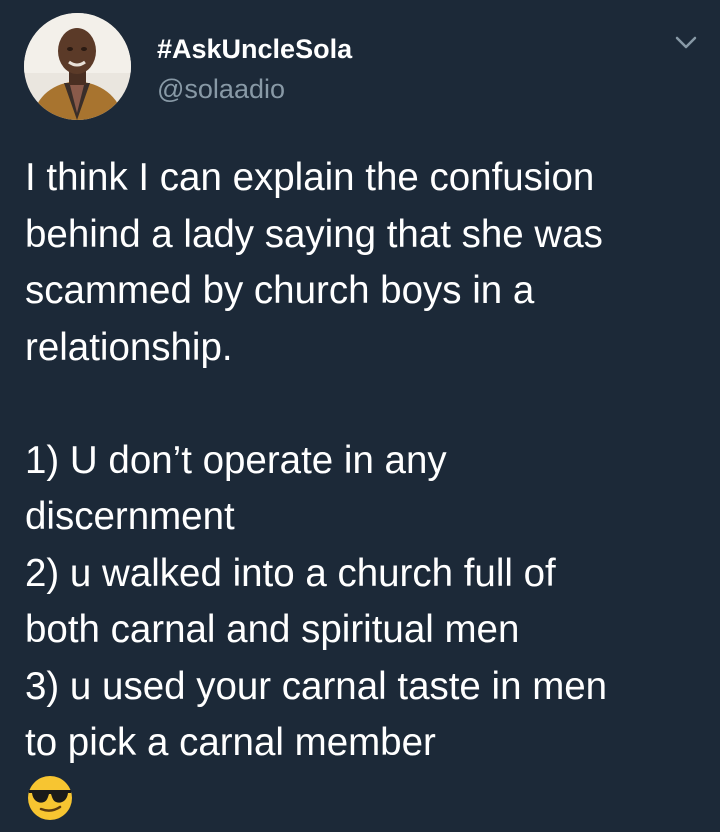 This screenshot has width=720, height=832. Describe the element at coordinates (310, 177) in the screenshot. I see `tweet-line: I think I can explain the confusion` at that location.